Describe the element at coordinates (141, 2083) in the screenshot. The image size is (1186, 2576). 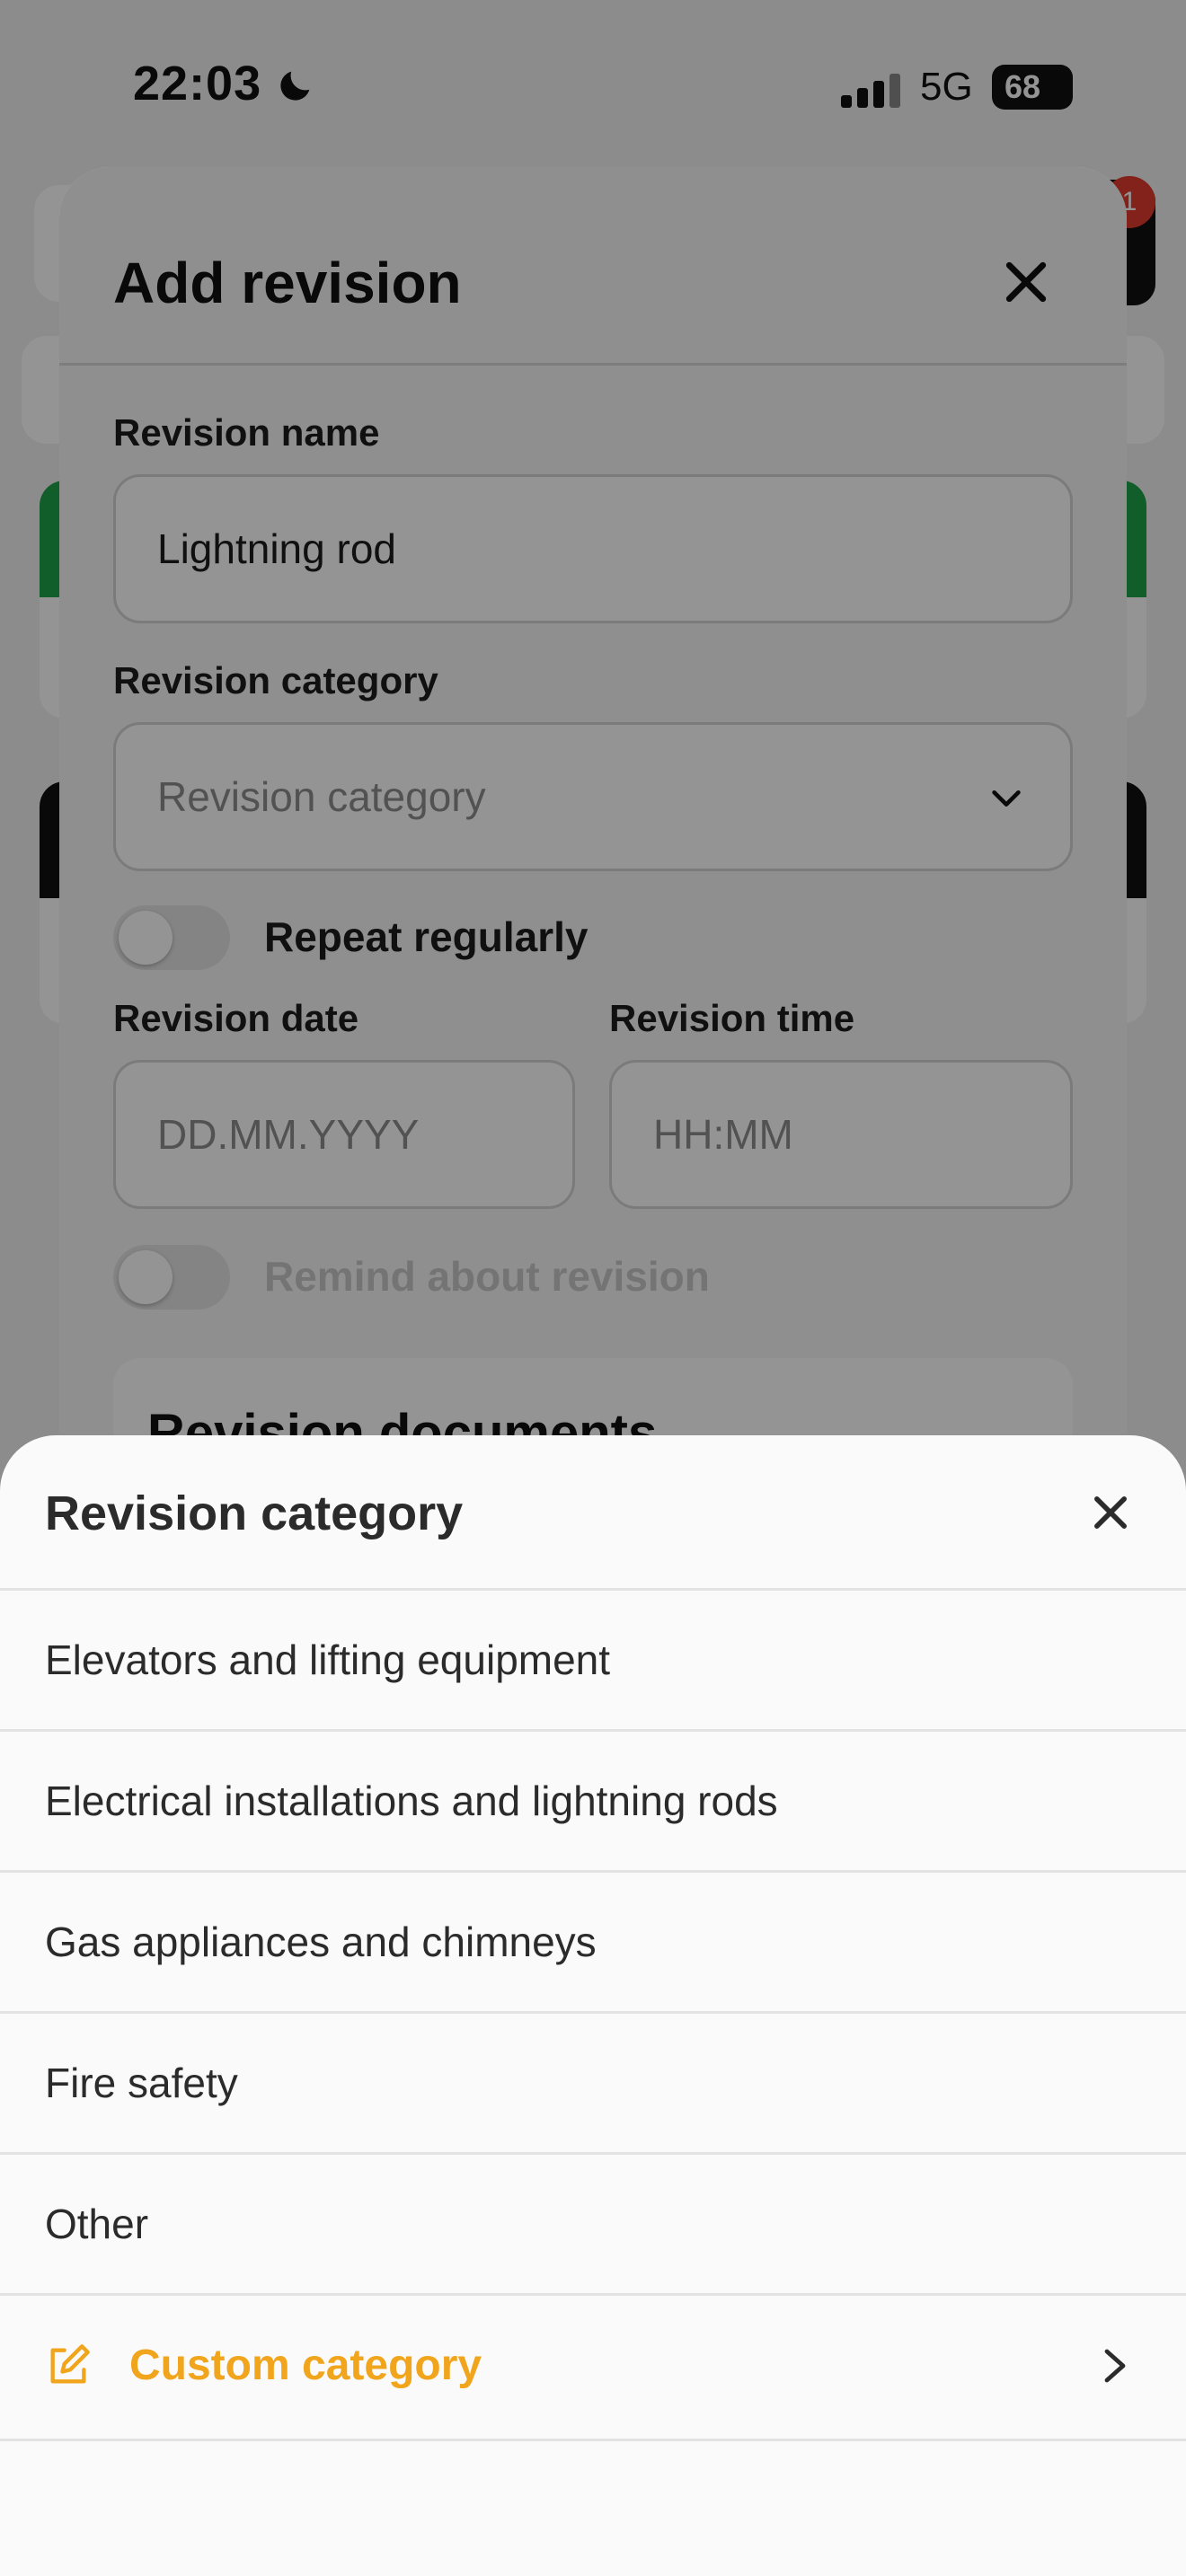
I see `category-option-label: Fire safety` at that location.